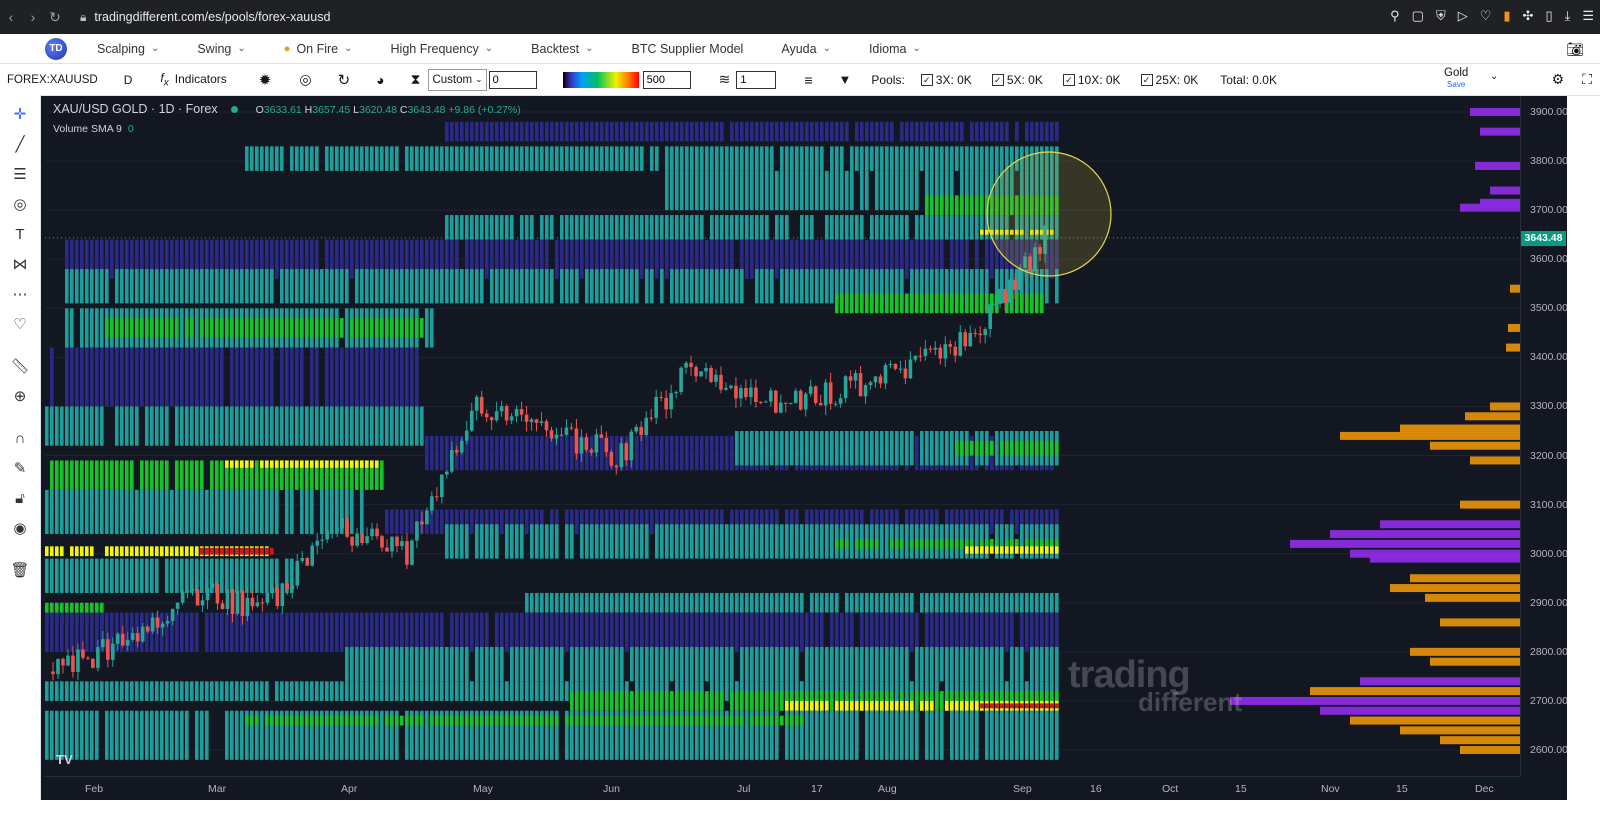  What do you see at coordinates (457, 79) in the screenshot?
I see `range-select: Custom ⌄` at bounding box center [457, 79].